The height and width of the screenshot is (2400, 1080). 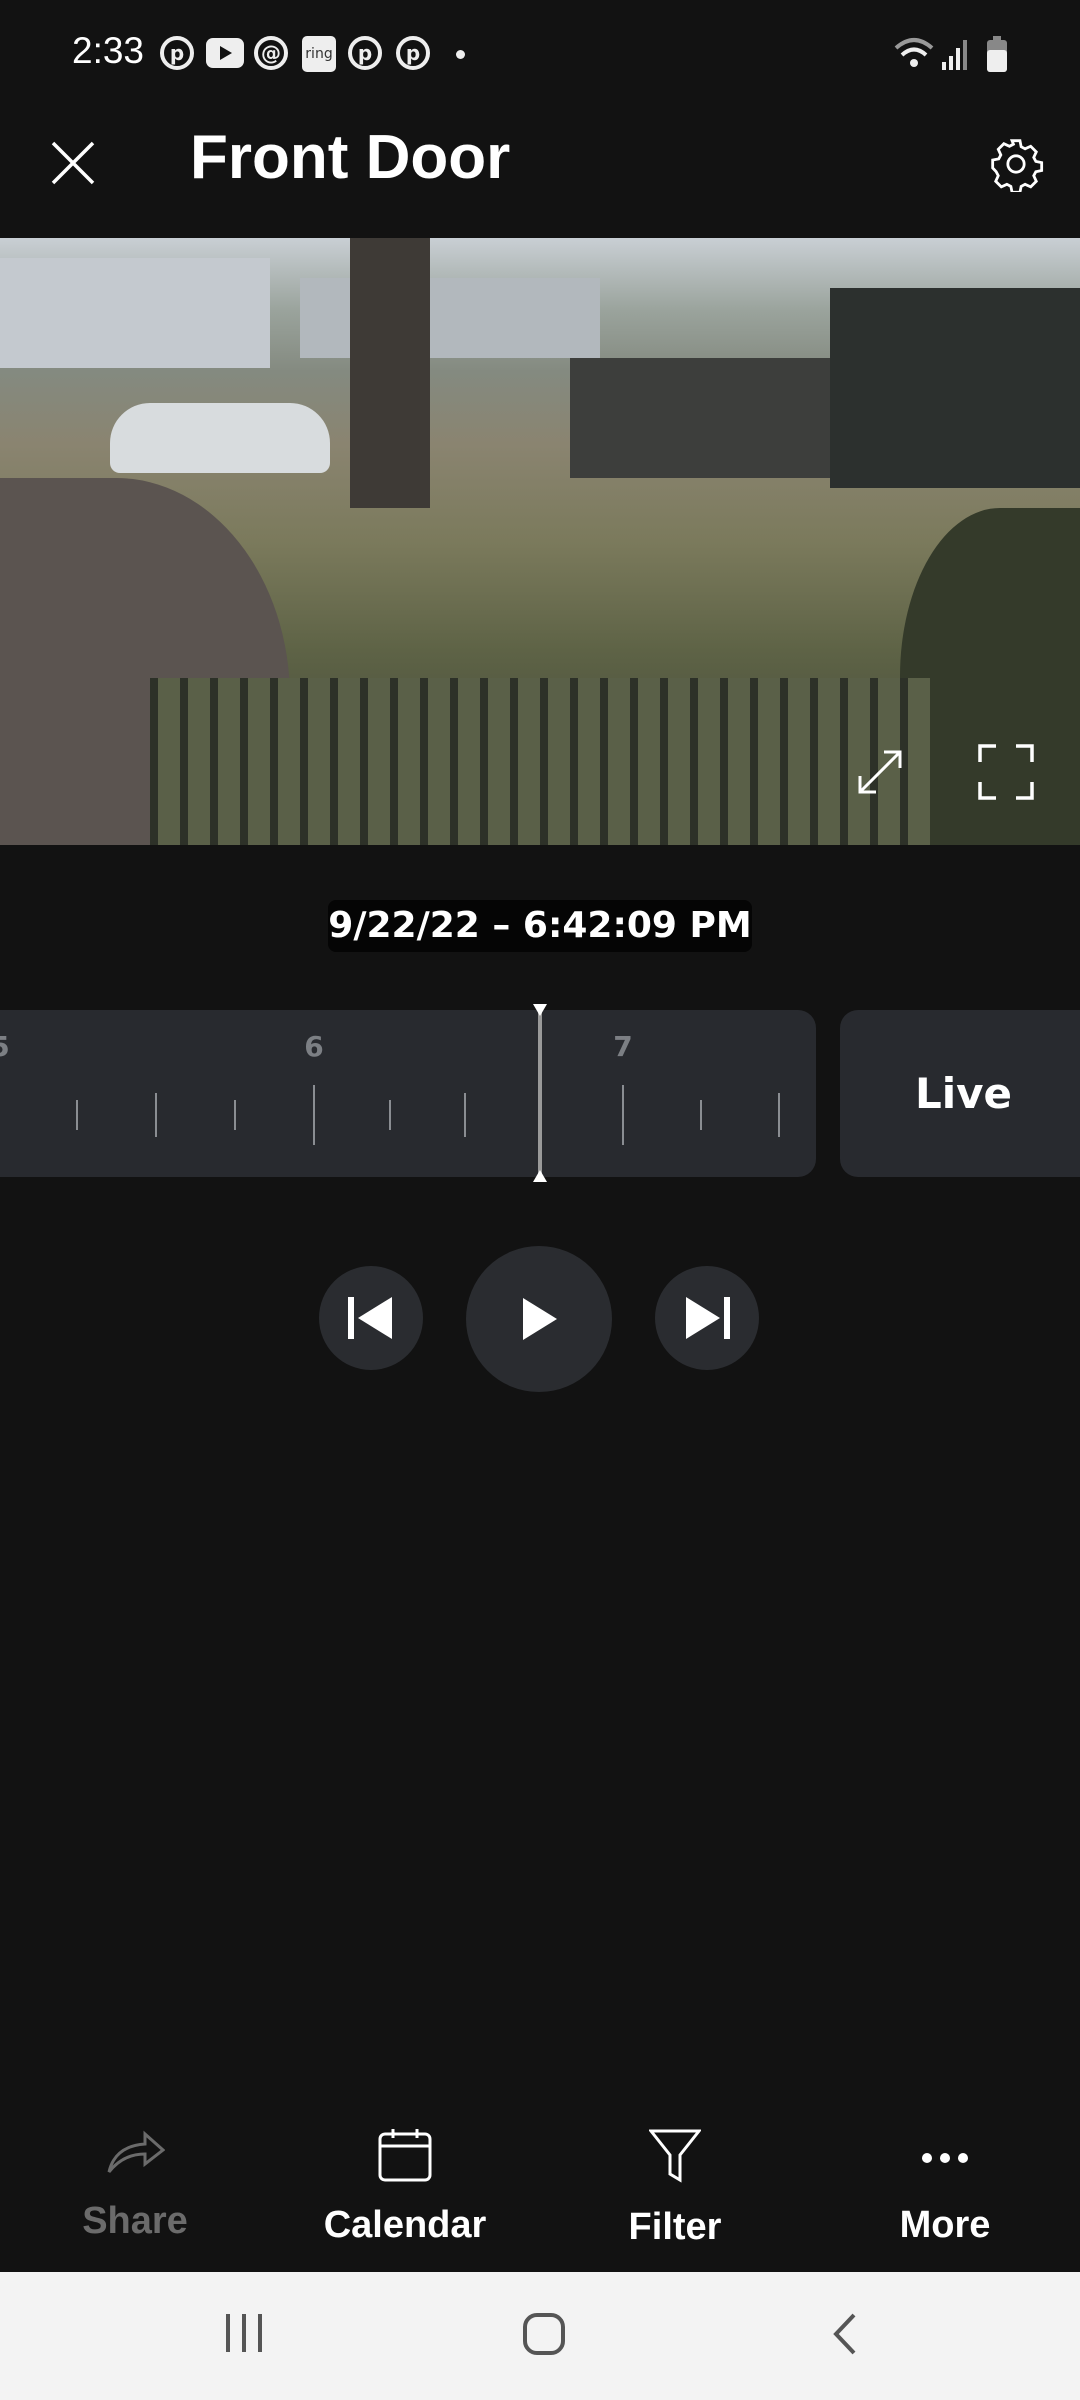 I want to click on dot-icon, so click(x=460, y=54).